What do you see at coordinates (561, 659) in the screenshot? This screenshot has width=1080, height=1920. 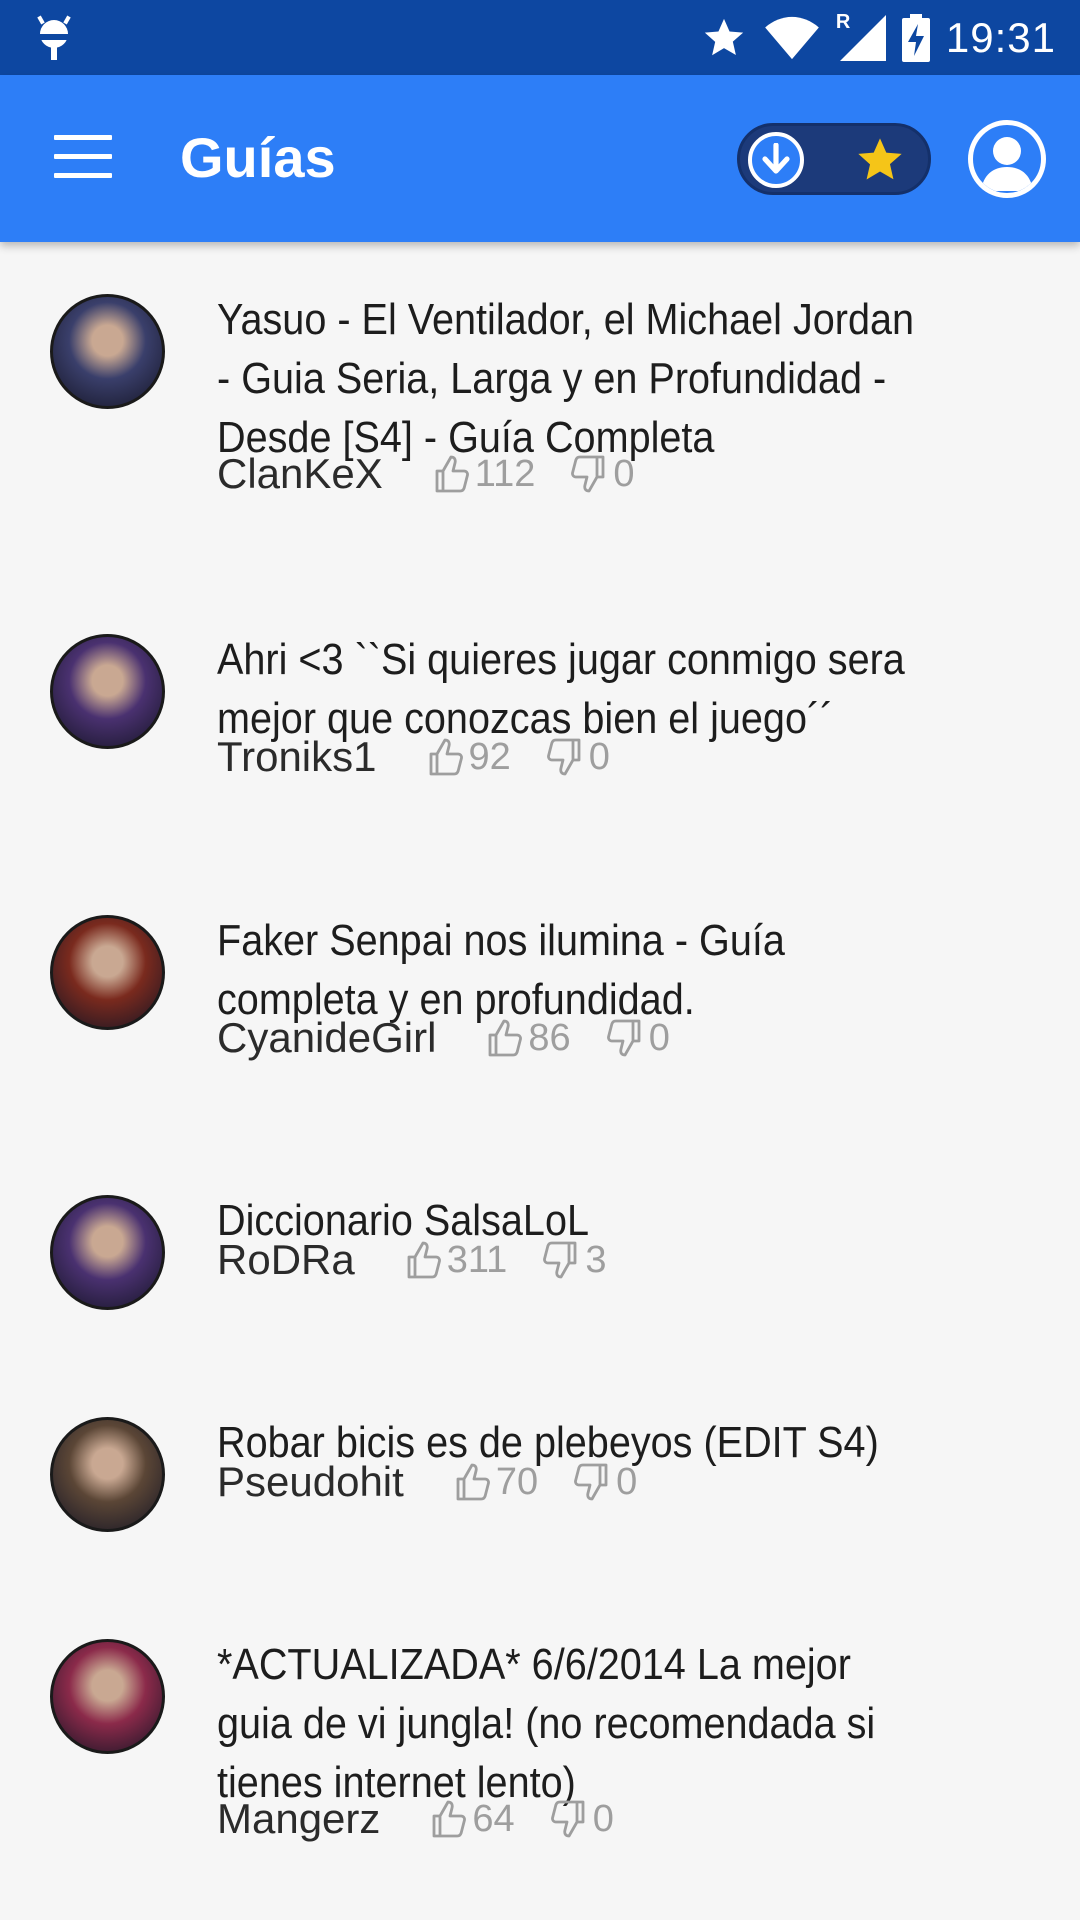 I see `guide-title-line: Ahri <3 ``Si quieres jugar conmigo sera` at bounding box center [561, 659].